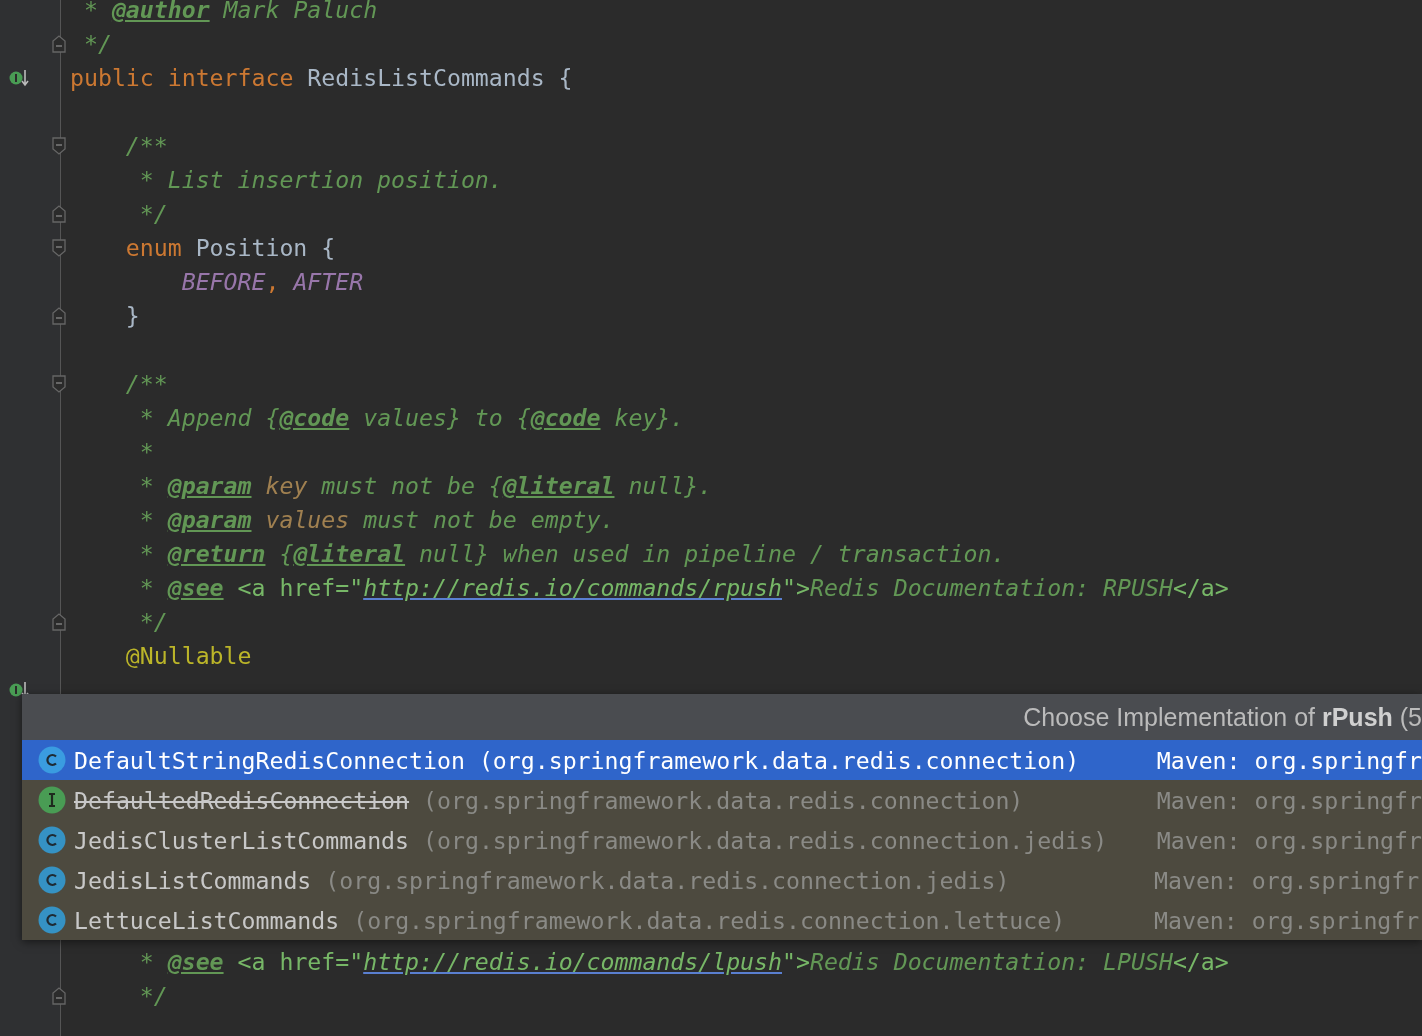 The image size is (1422, 1036). What do you see at coordinates (52, 800) in the screenshot?
I see `interface-icon` at bounding box center [52, 800].